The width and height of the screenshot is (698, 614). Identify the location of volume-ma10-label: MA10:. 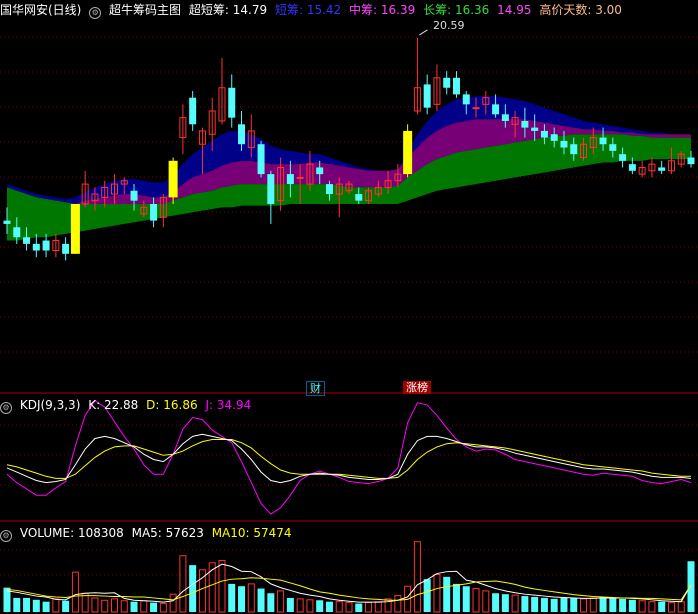
(230, 533).